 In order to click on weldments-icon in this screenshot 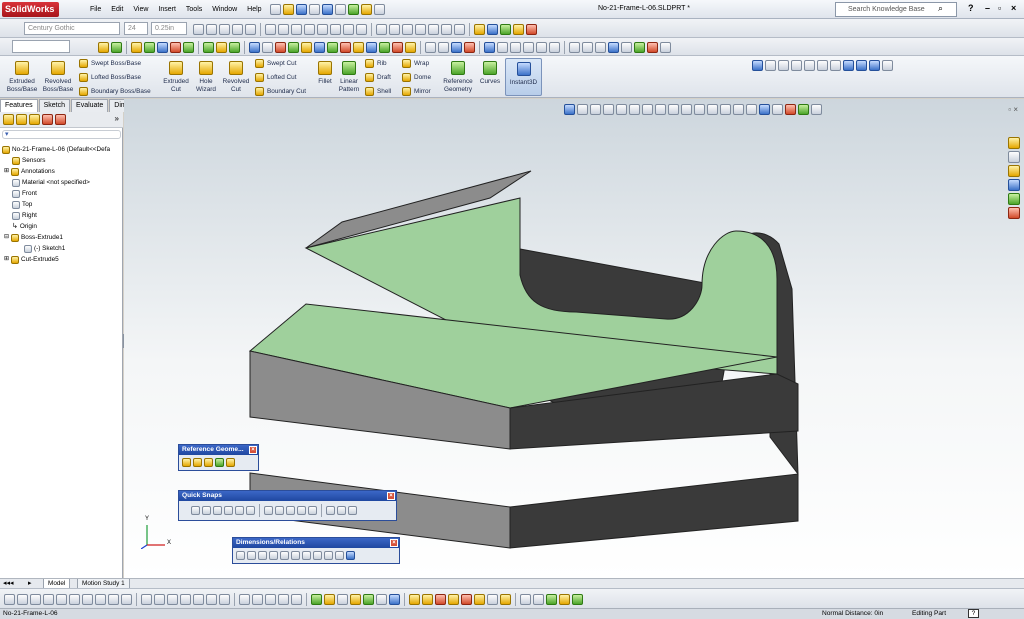, I will do `click(414, 599)`.